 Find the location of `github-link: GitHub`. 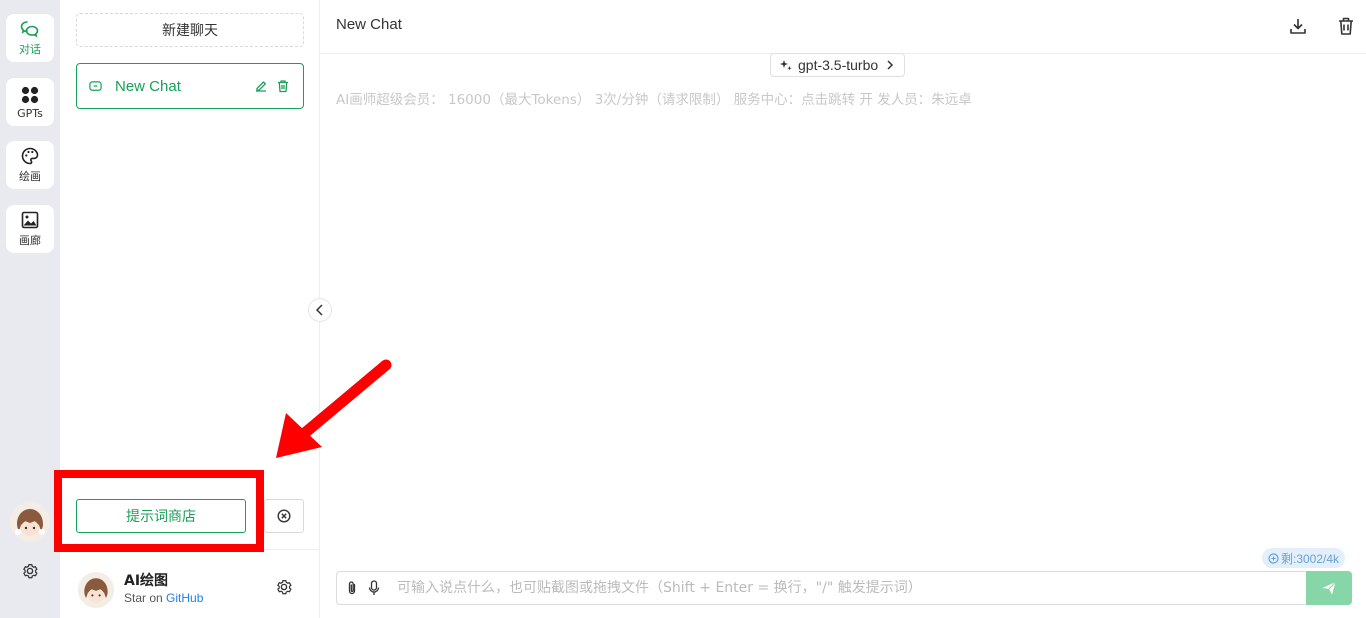

github-link: GitHub is located at coordinates (184, 598).